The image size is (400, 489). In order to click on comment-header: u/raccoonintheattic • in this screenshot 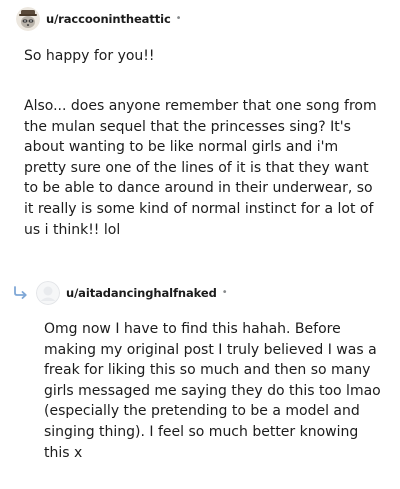, I will do `click(99, 19)`.